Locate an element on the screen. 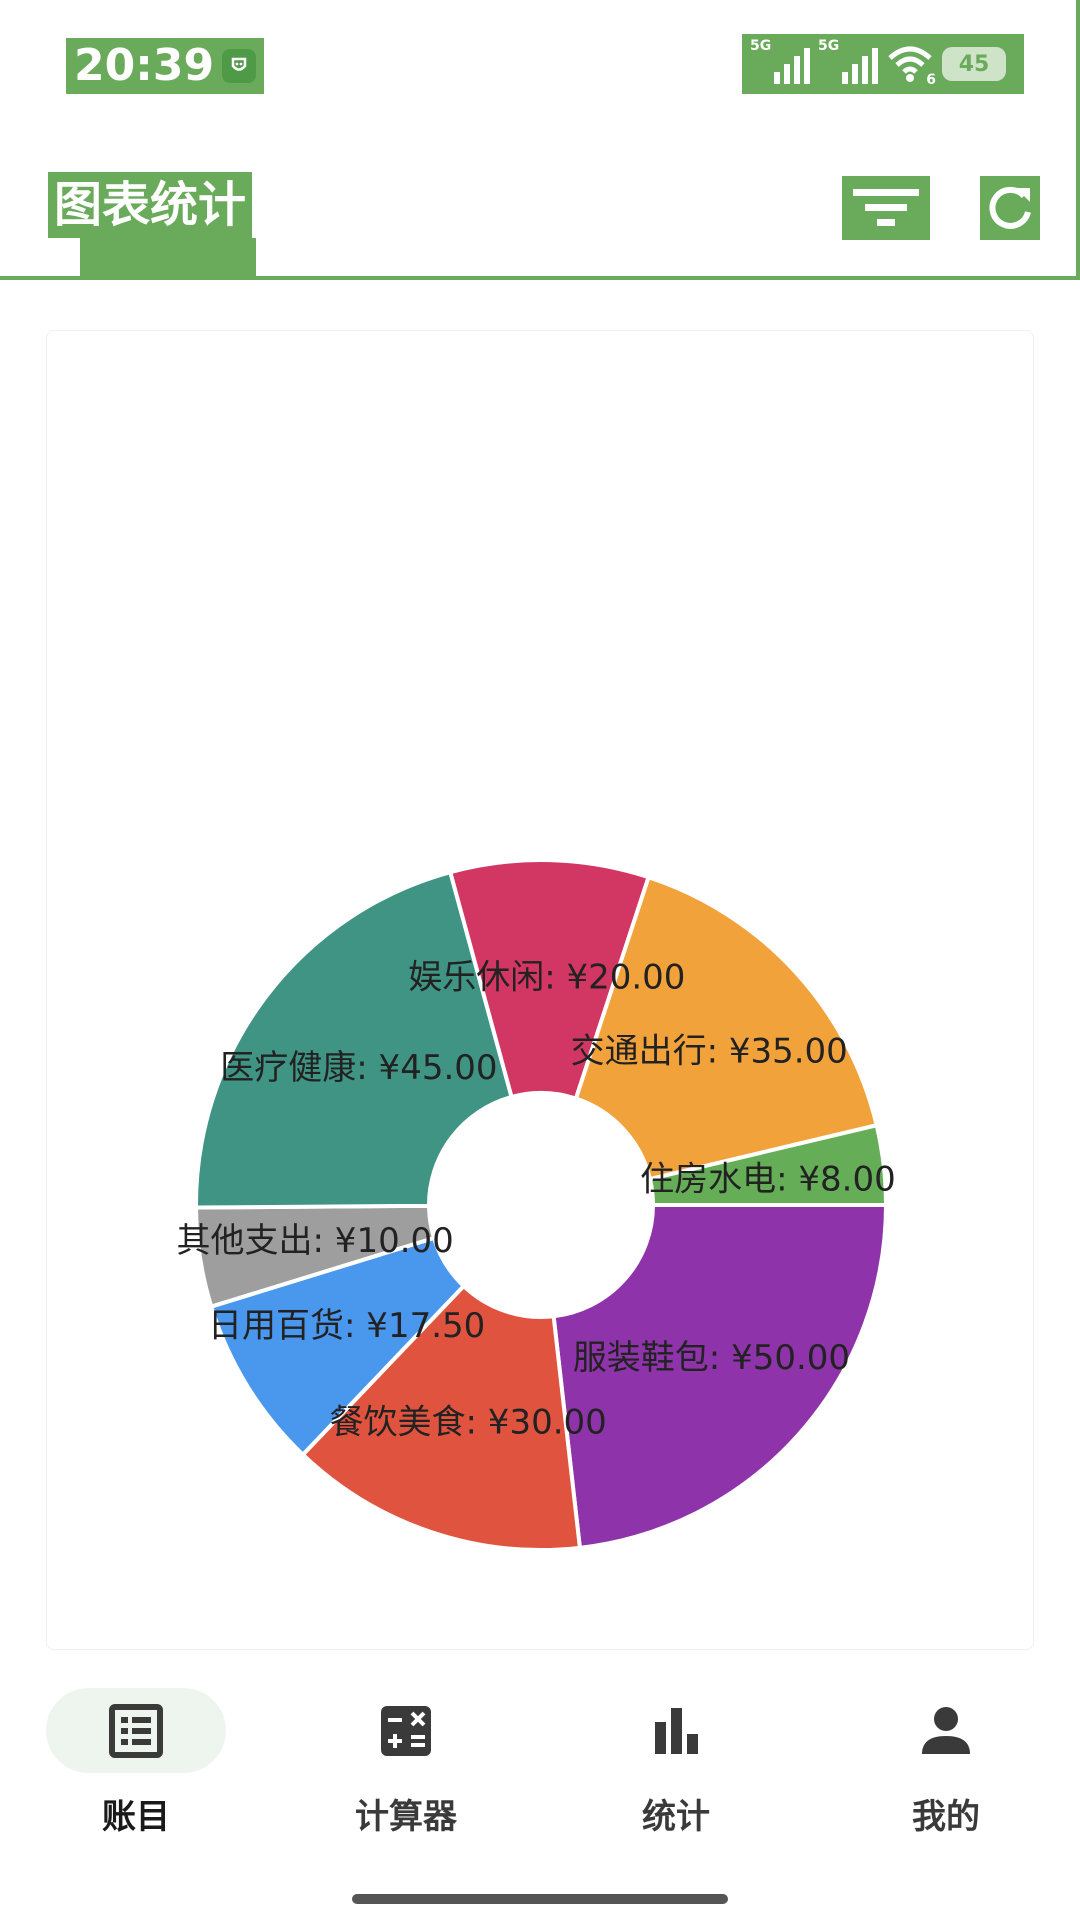 This screenshot has height=1920, width=1080. wifi-label: 6 is located at coordinates (931, 80).